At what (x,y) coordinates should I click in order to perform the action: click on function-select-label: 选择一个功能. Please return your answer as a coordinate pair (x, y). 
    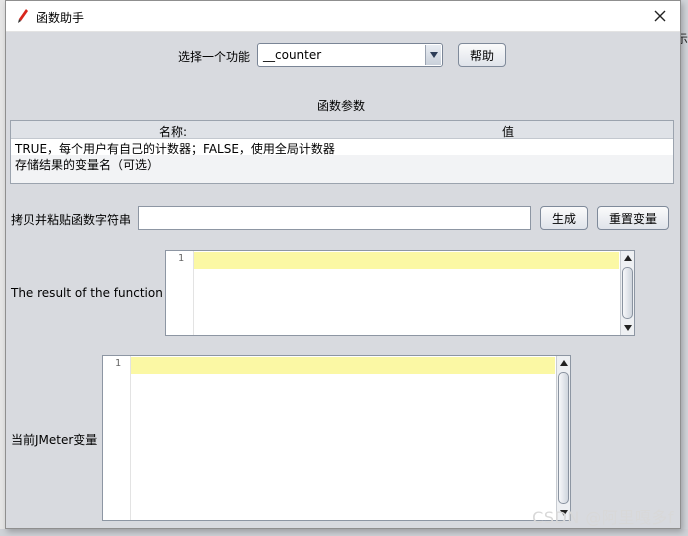
    Looking at the image, I should click on (214, 57).